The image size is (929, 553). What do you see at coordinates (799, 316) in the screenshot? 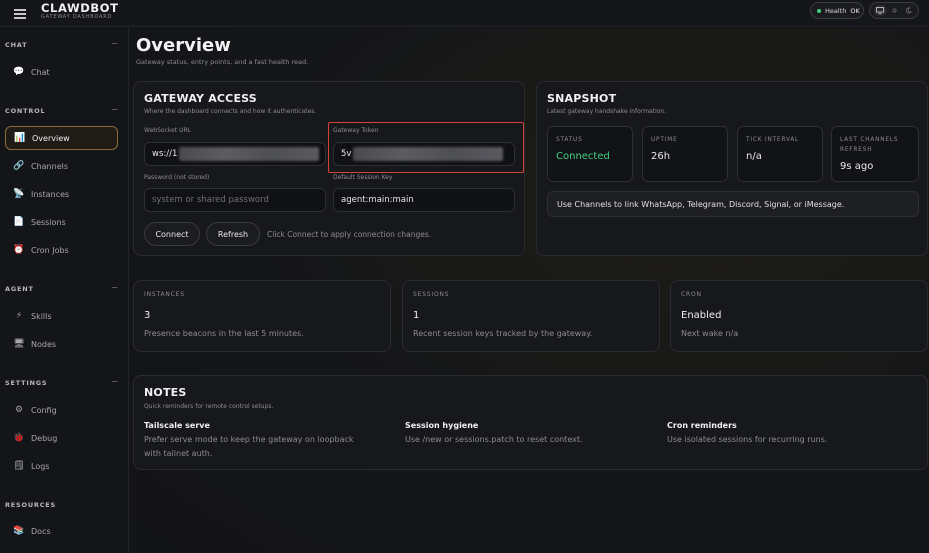
I see `cron-card: CRON Enabled Next wake n/a` at bounding box center [799, 316].